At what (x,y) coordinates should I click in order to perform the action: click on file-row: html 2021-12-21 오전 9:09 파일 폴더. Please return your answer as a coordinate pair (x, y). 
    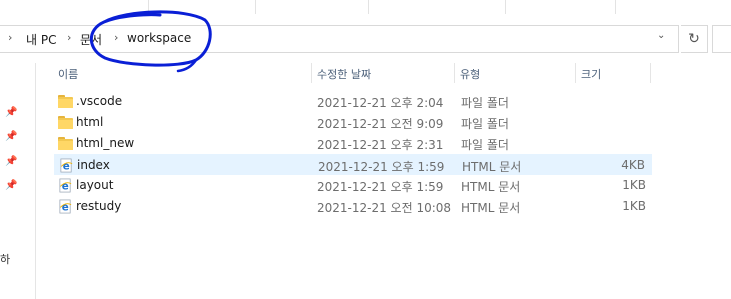
    Looking at the image, I should click on (353, 122).